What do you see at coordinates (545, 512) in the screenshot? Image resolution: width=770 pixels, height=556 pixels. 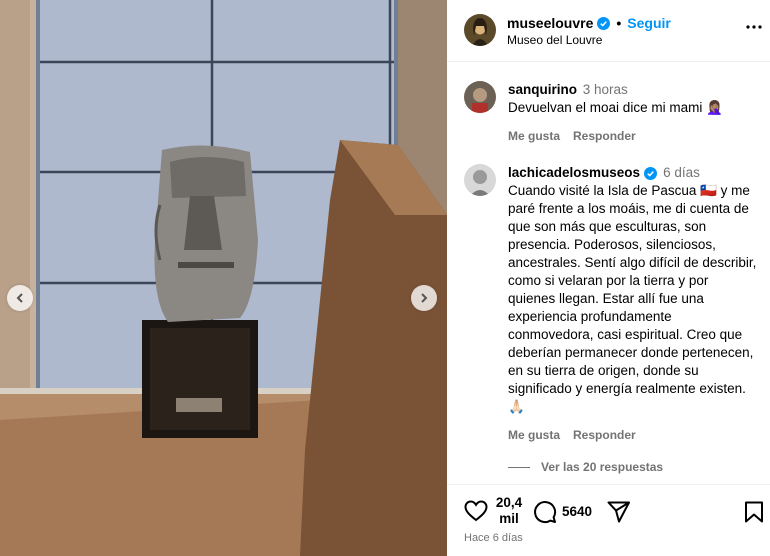 I see `comment-bubble-icon` at bounding box center [545, 512].